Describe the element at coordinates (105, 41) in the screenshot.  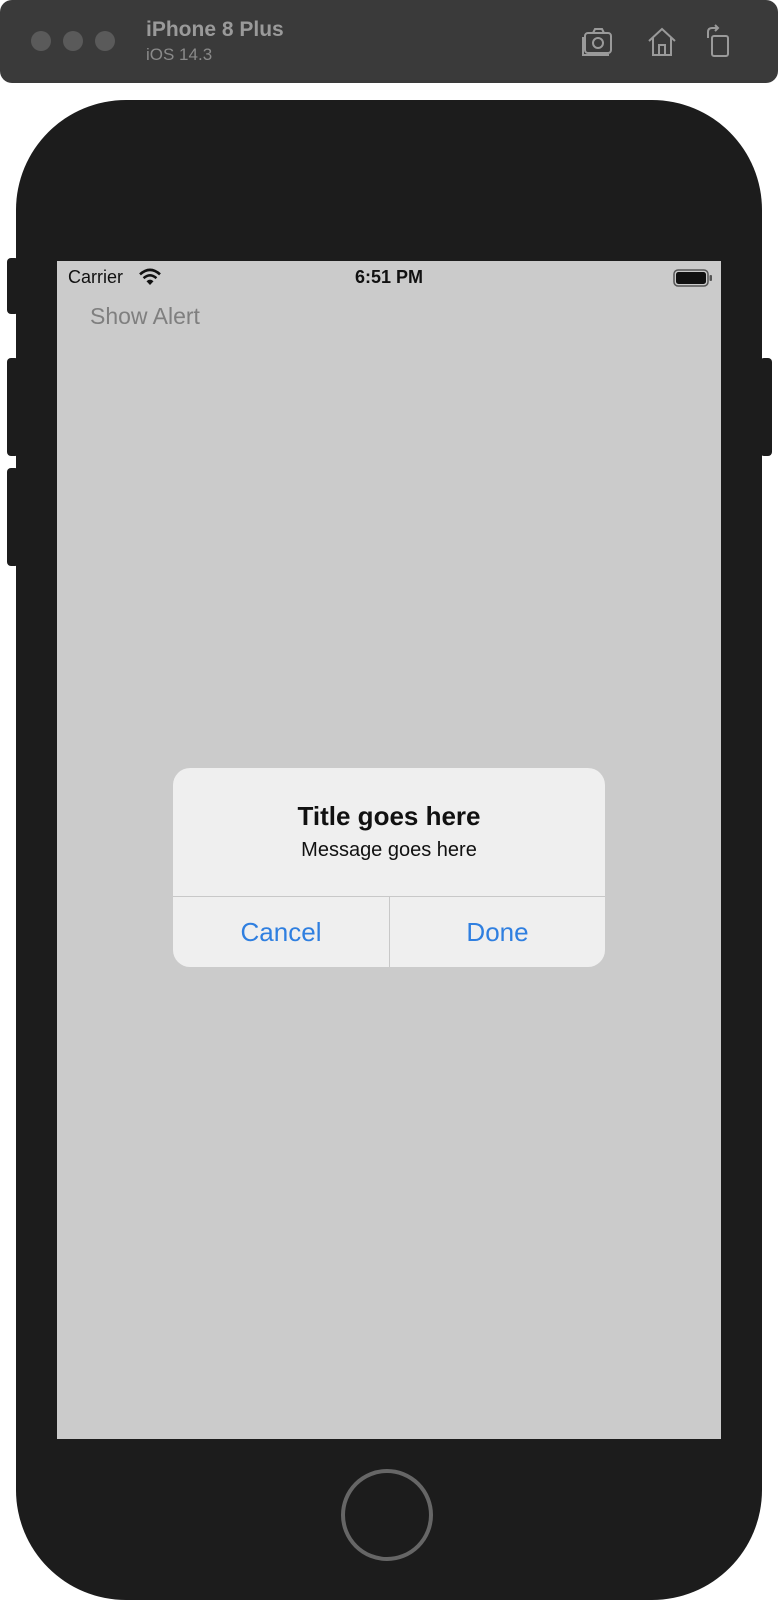
I see `window-zoom-button` at that location.